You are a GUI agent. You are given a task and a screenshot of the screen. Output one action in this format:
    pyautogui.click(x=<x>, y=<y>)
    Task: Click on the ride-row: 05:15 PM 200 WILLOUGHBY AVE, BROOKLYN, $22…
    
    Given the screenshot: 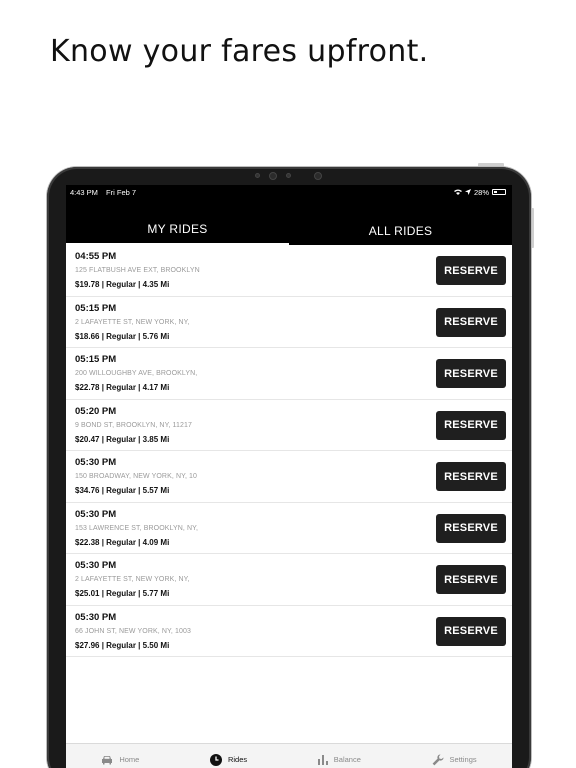 What is the action you would take?
    pyautogui.click(x=289, y=374)
    